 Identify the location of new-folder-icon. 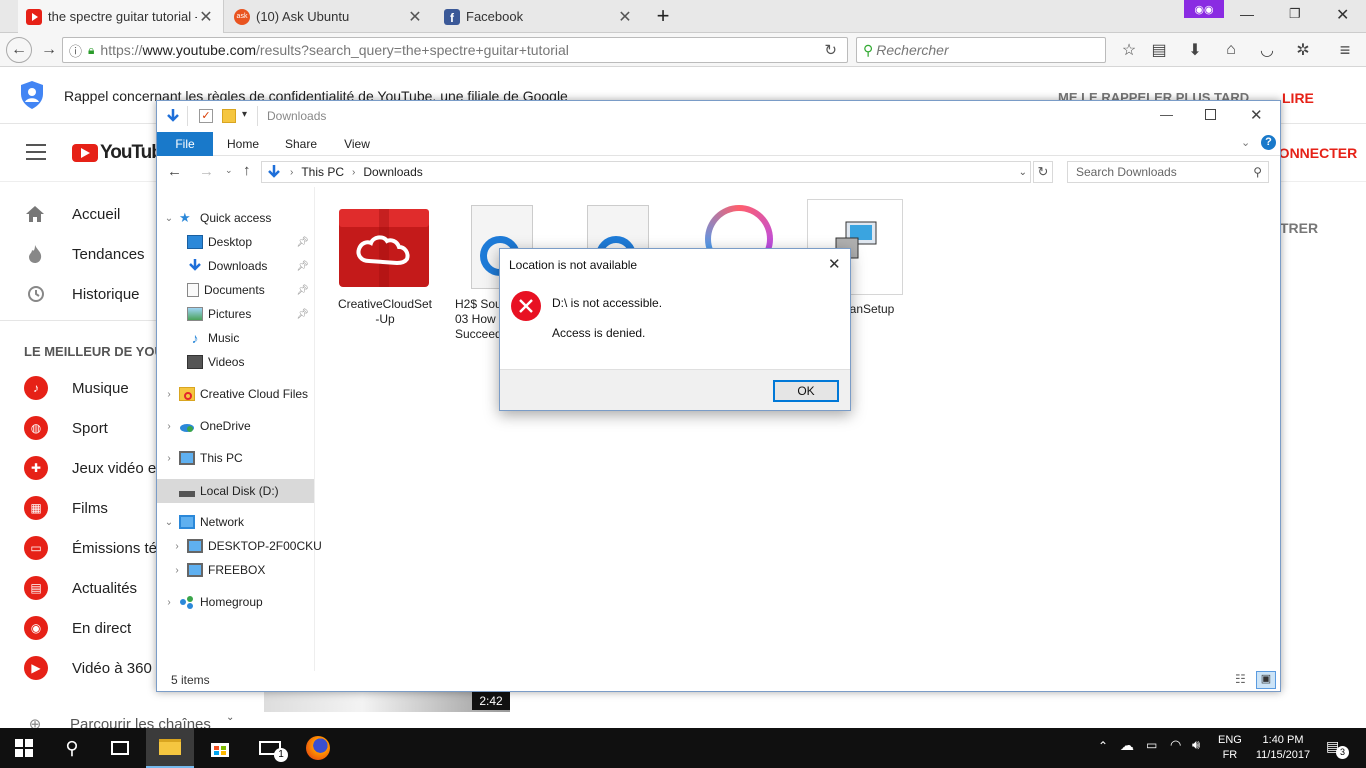
(229, 116).